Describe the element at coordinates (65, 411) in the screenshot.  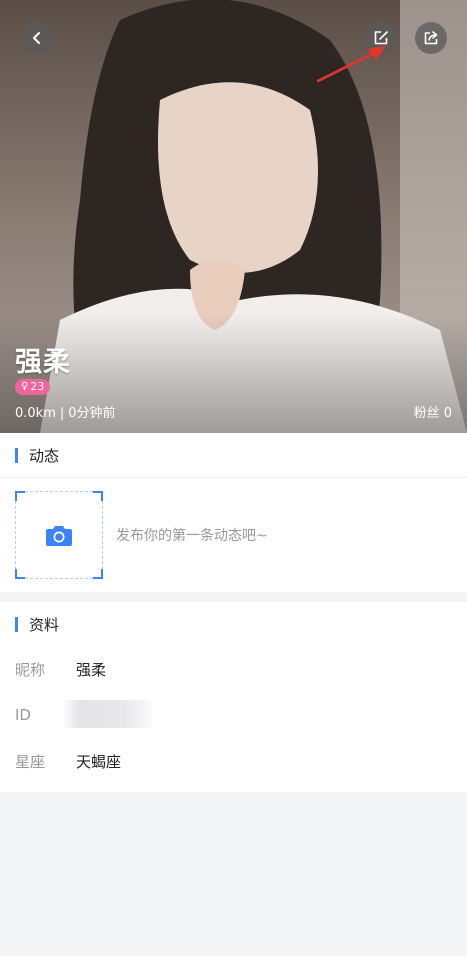
I see `distance-time: 0.0km | 0分钟前` at that location.